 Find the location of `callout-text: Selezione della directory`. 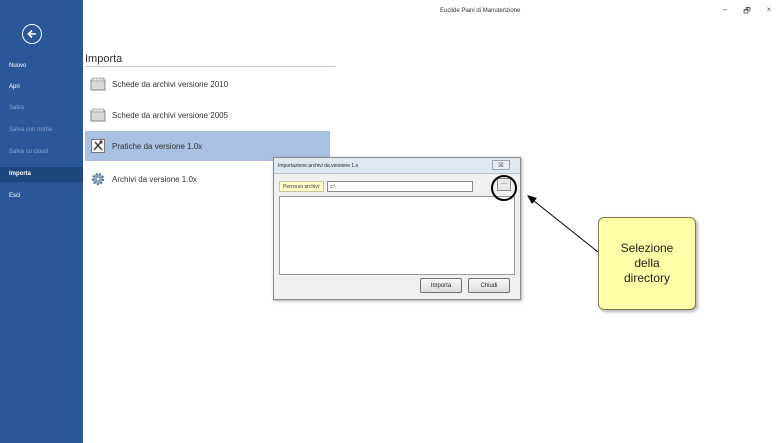

callout-text: Selezione della directory is located at coordinates (647, 263).